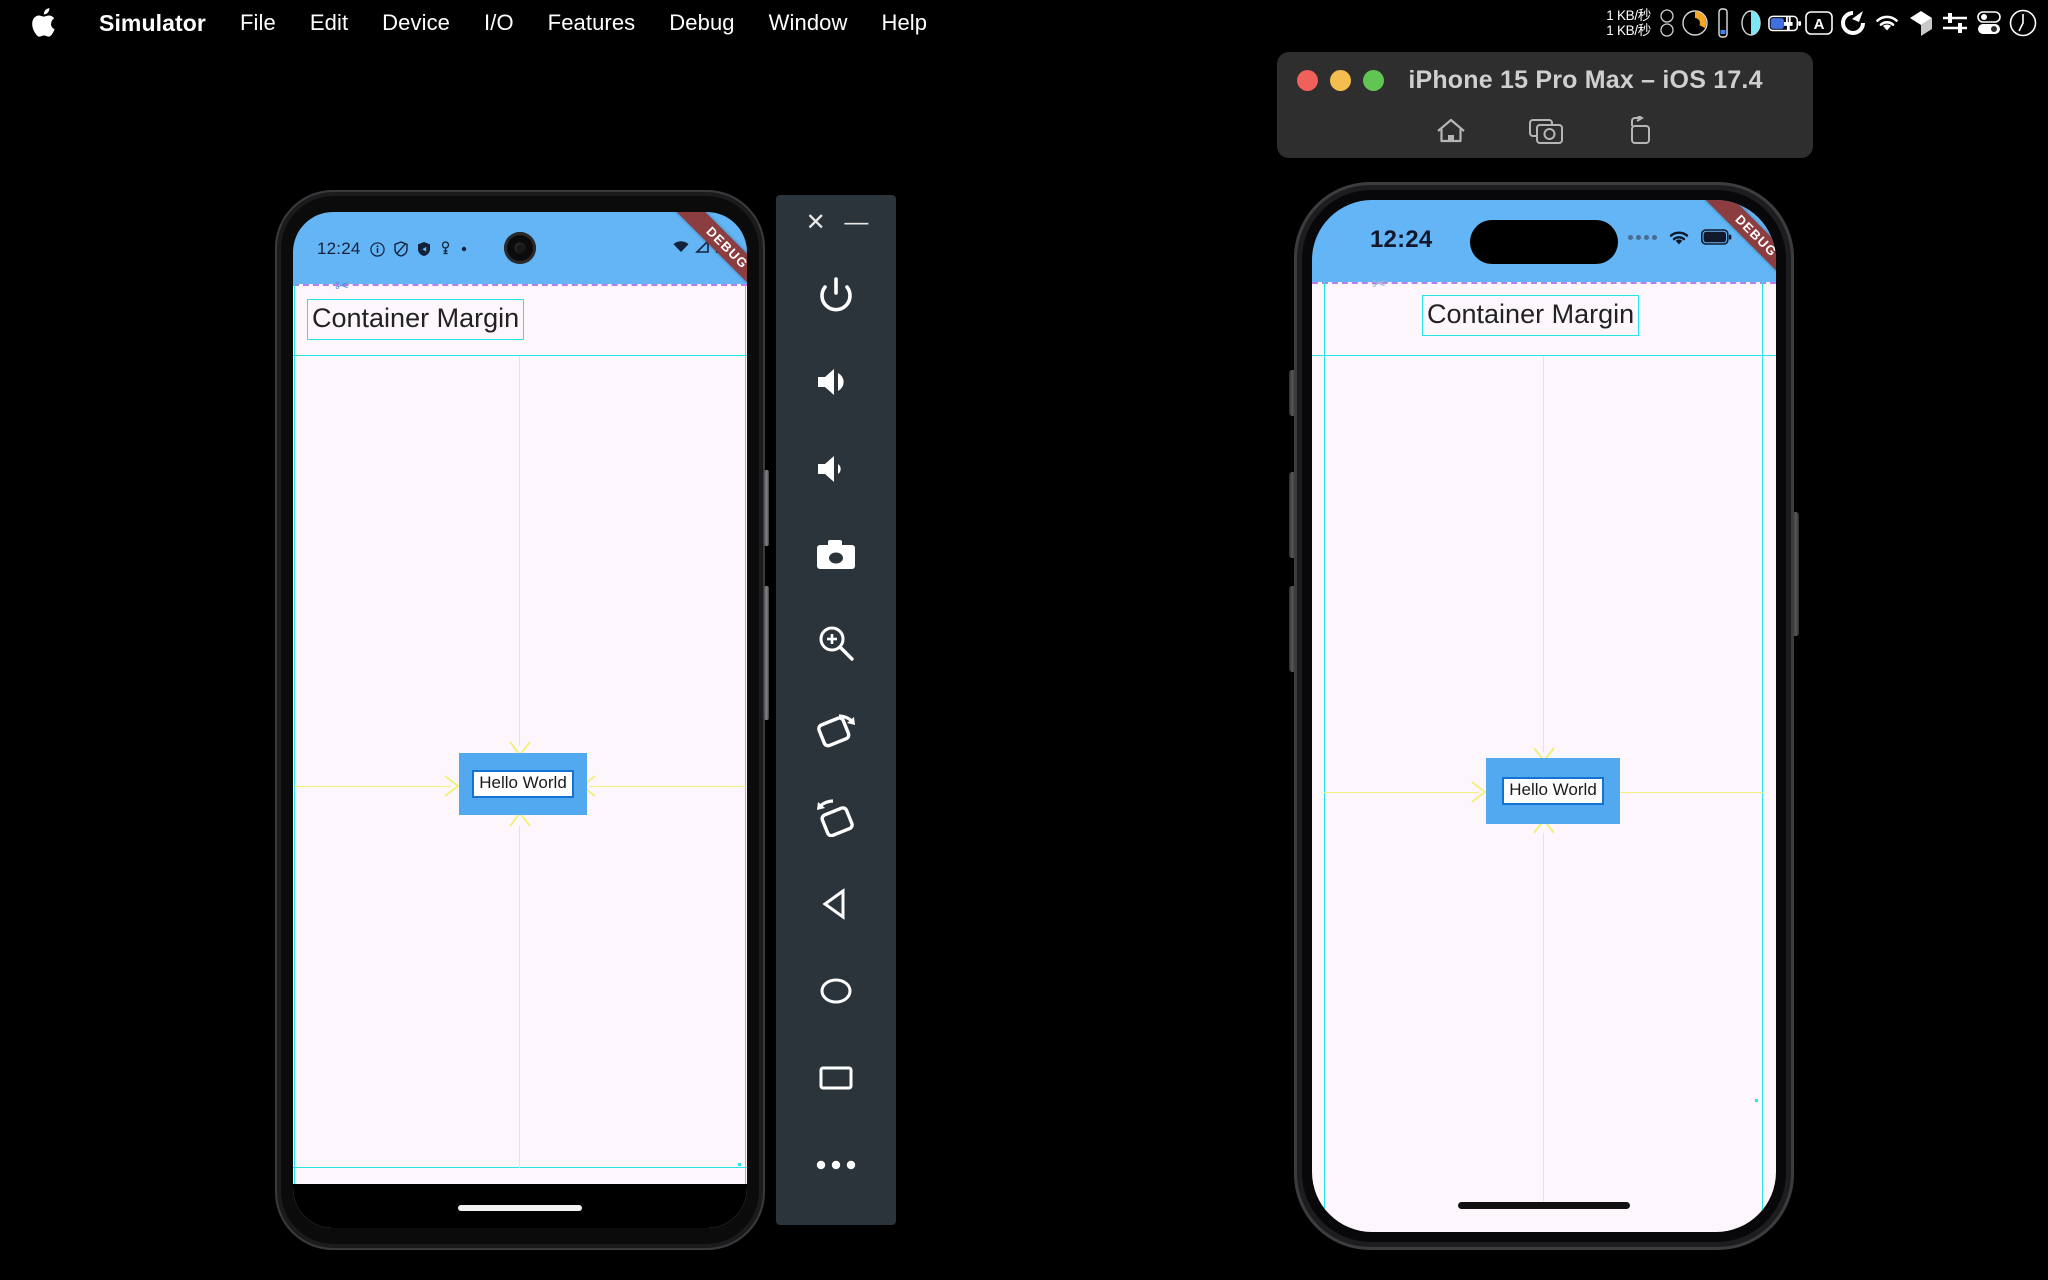 This screenshot has height=1280, width=2048. Describe the element at coordinates (1531, 315) in the screenshot. I see `container-margin-label: Container Margin` at that location.